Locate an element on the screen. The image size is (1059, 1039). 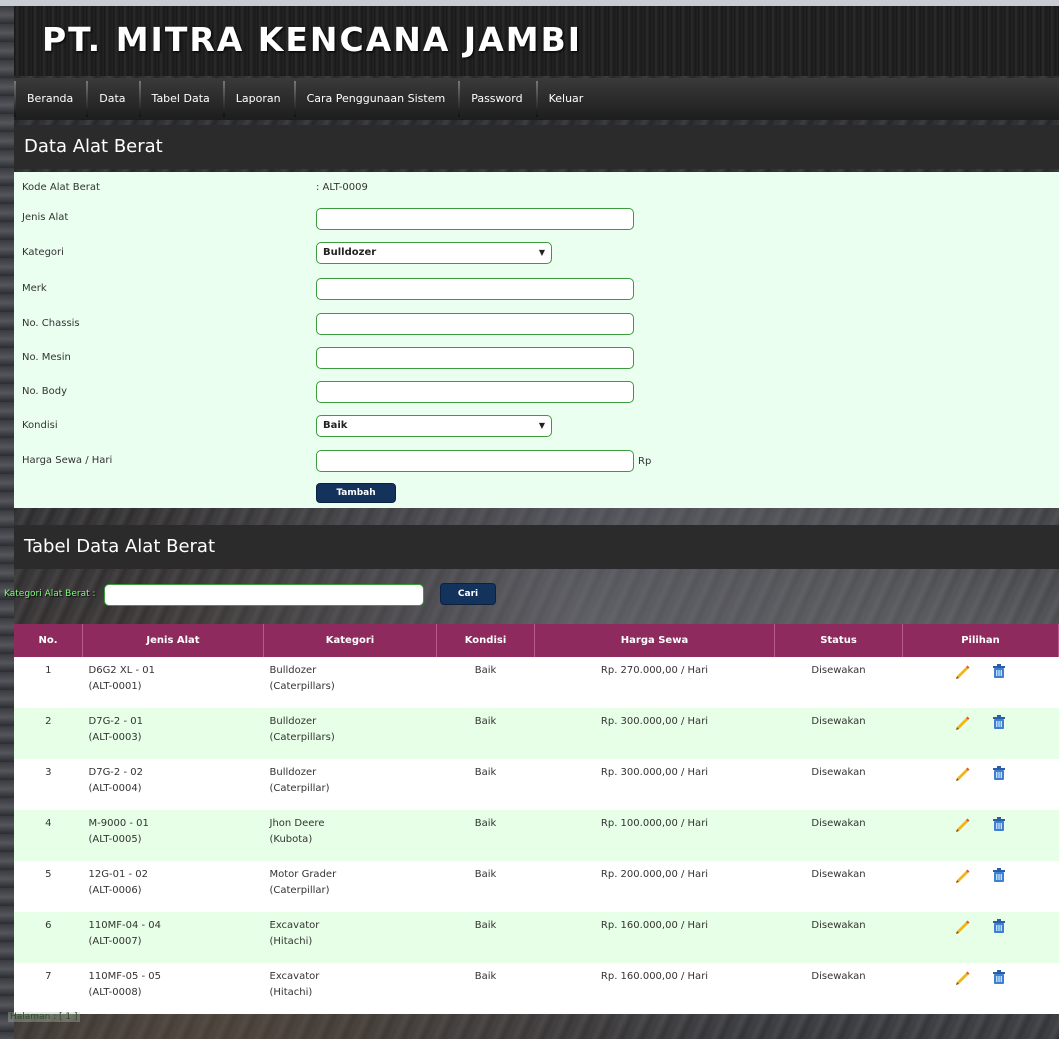
cell-no: 6 is located at coordinates (48, 937).